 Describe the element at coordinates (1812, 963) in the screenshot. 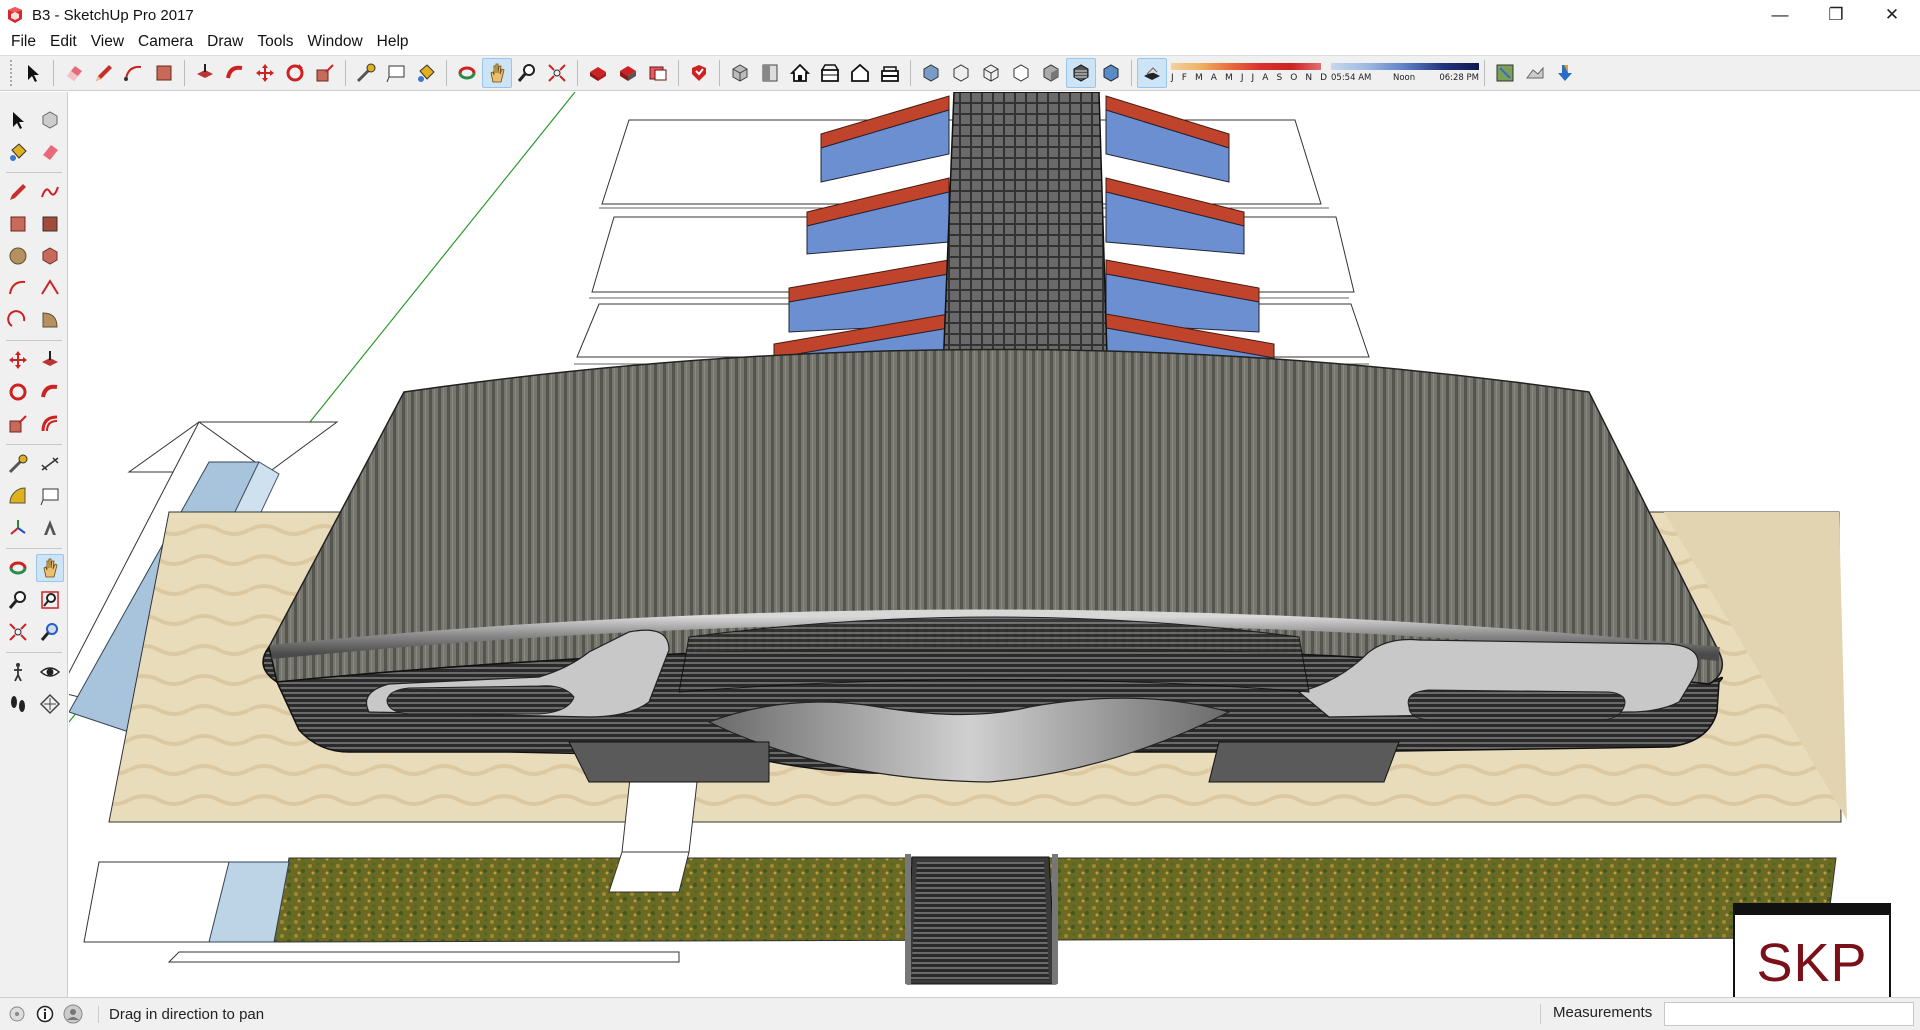

I see `skp-watermark-text: SKP` at that location.